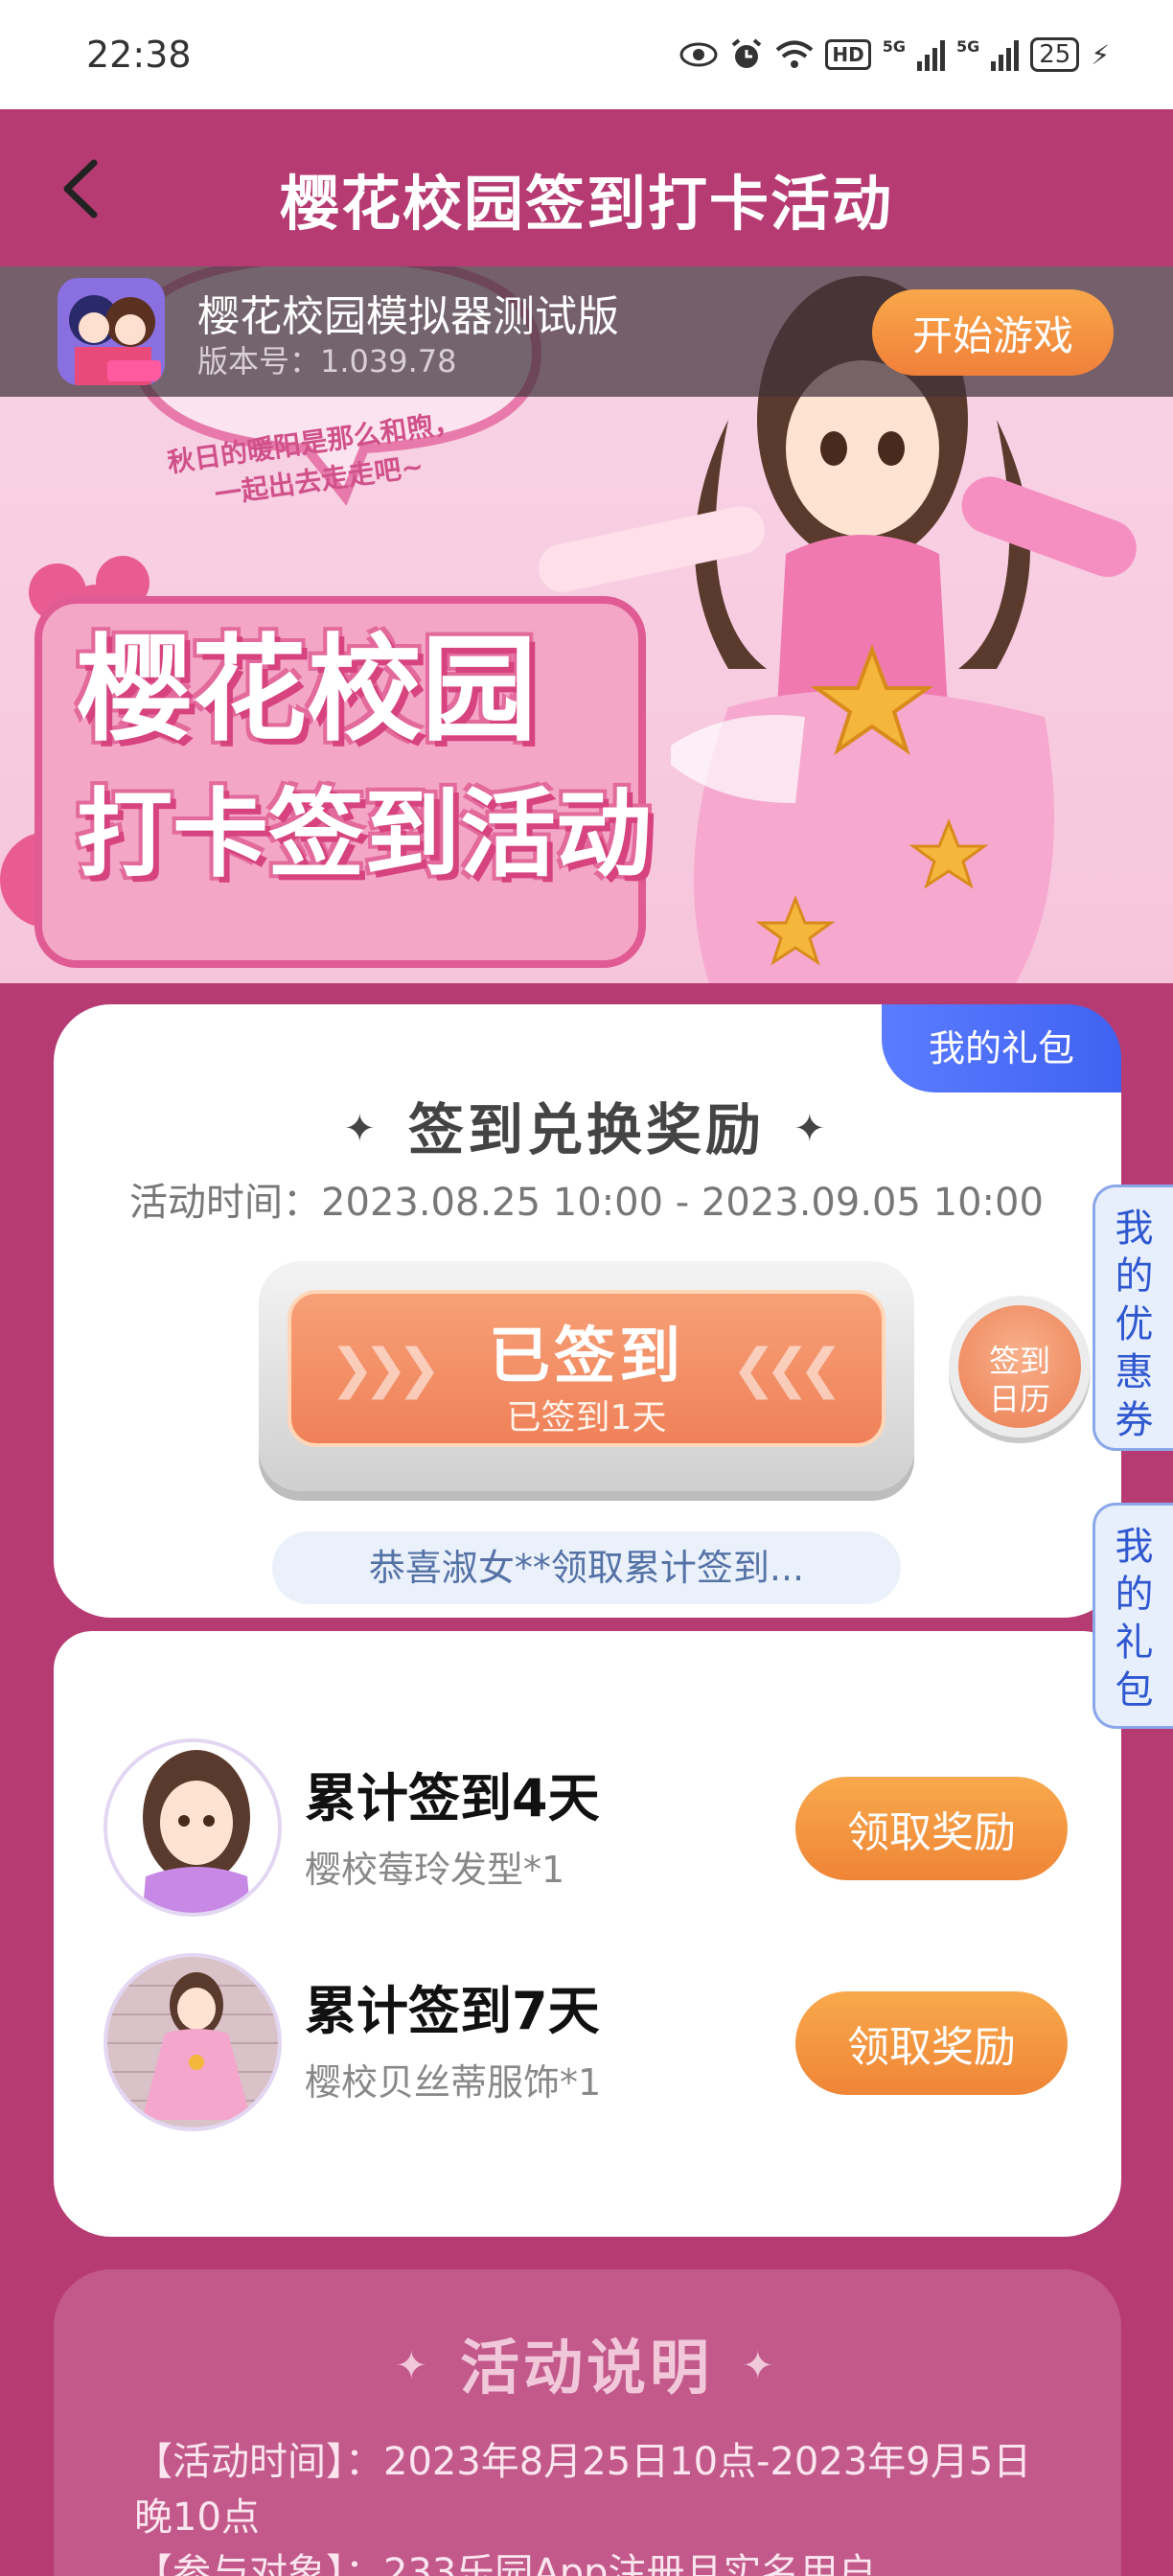 This screenshot has width=1173, height=2576. I want to click on game-app-icon, so click(111, 331).